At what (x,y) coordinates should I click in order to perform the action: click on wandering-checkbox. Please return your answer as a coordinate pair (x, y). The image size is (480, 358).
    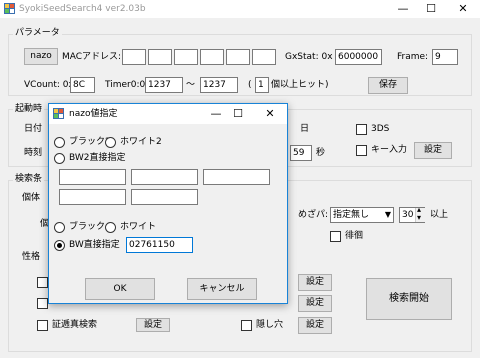
    Looking at the image, I should click on (335, 236).